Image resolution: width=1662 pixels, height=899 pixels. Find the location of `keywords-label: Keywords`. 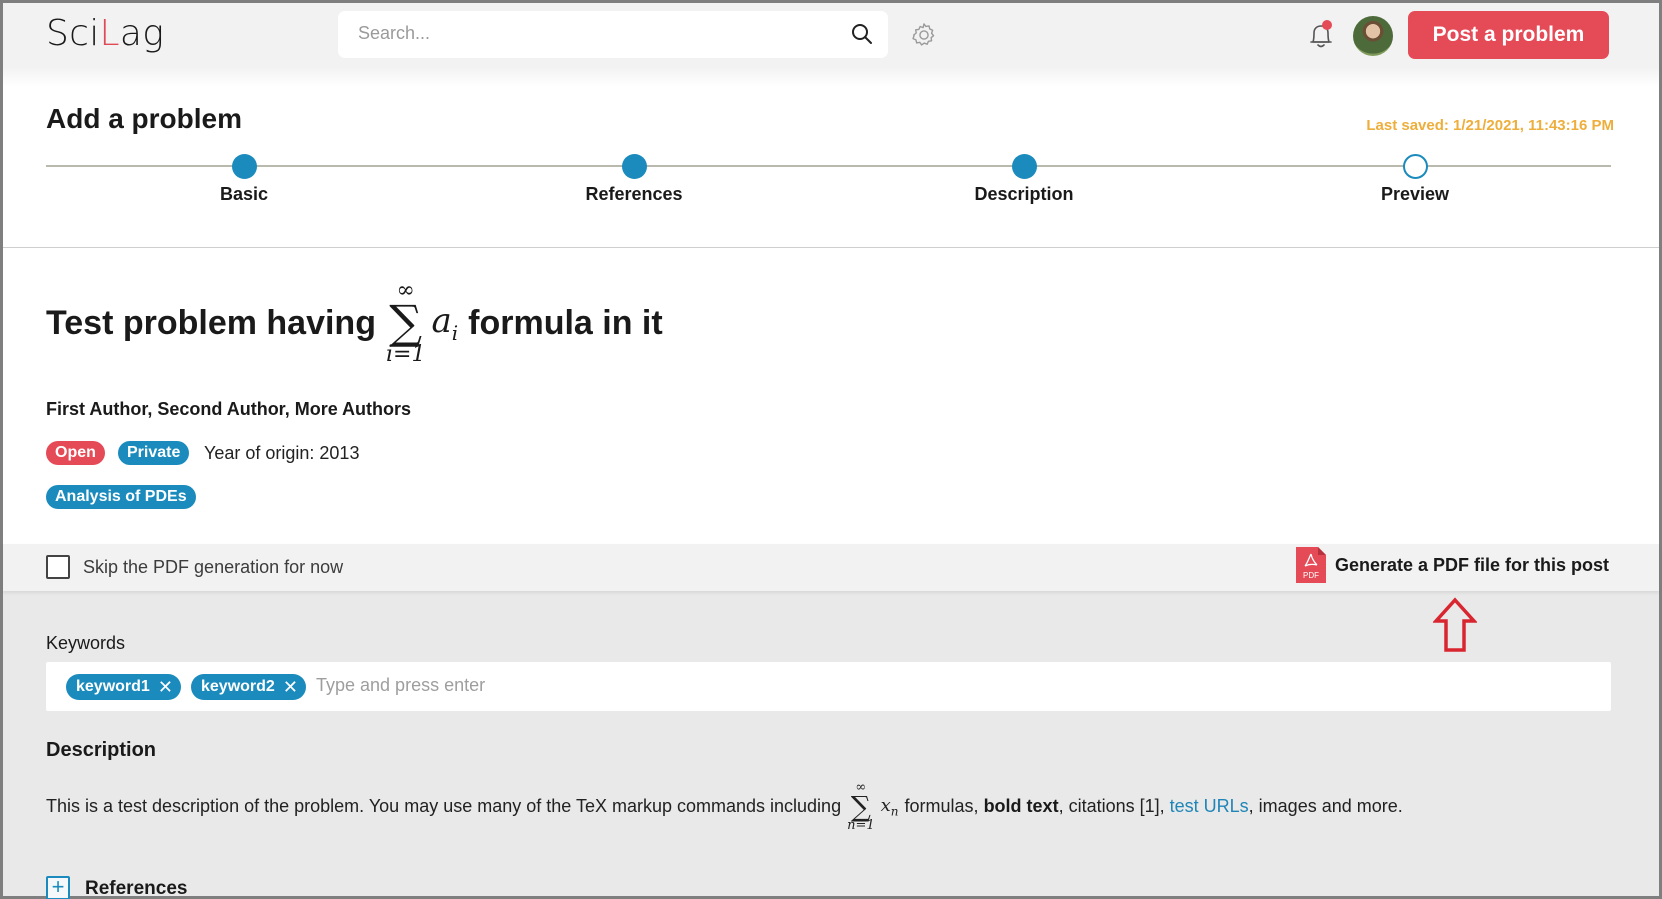

keywords-label: Keywords is located at coordinates (86, 643).